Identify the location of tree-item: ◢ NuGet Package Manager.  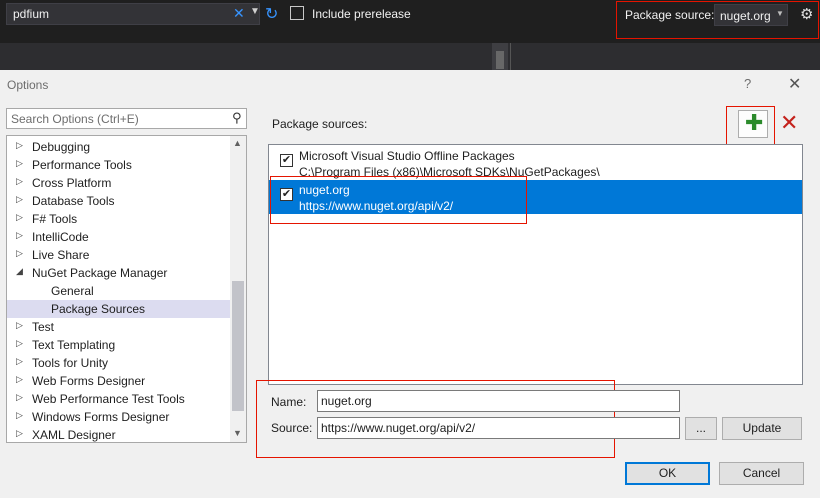
(119, 273).